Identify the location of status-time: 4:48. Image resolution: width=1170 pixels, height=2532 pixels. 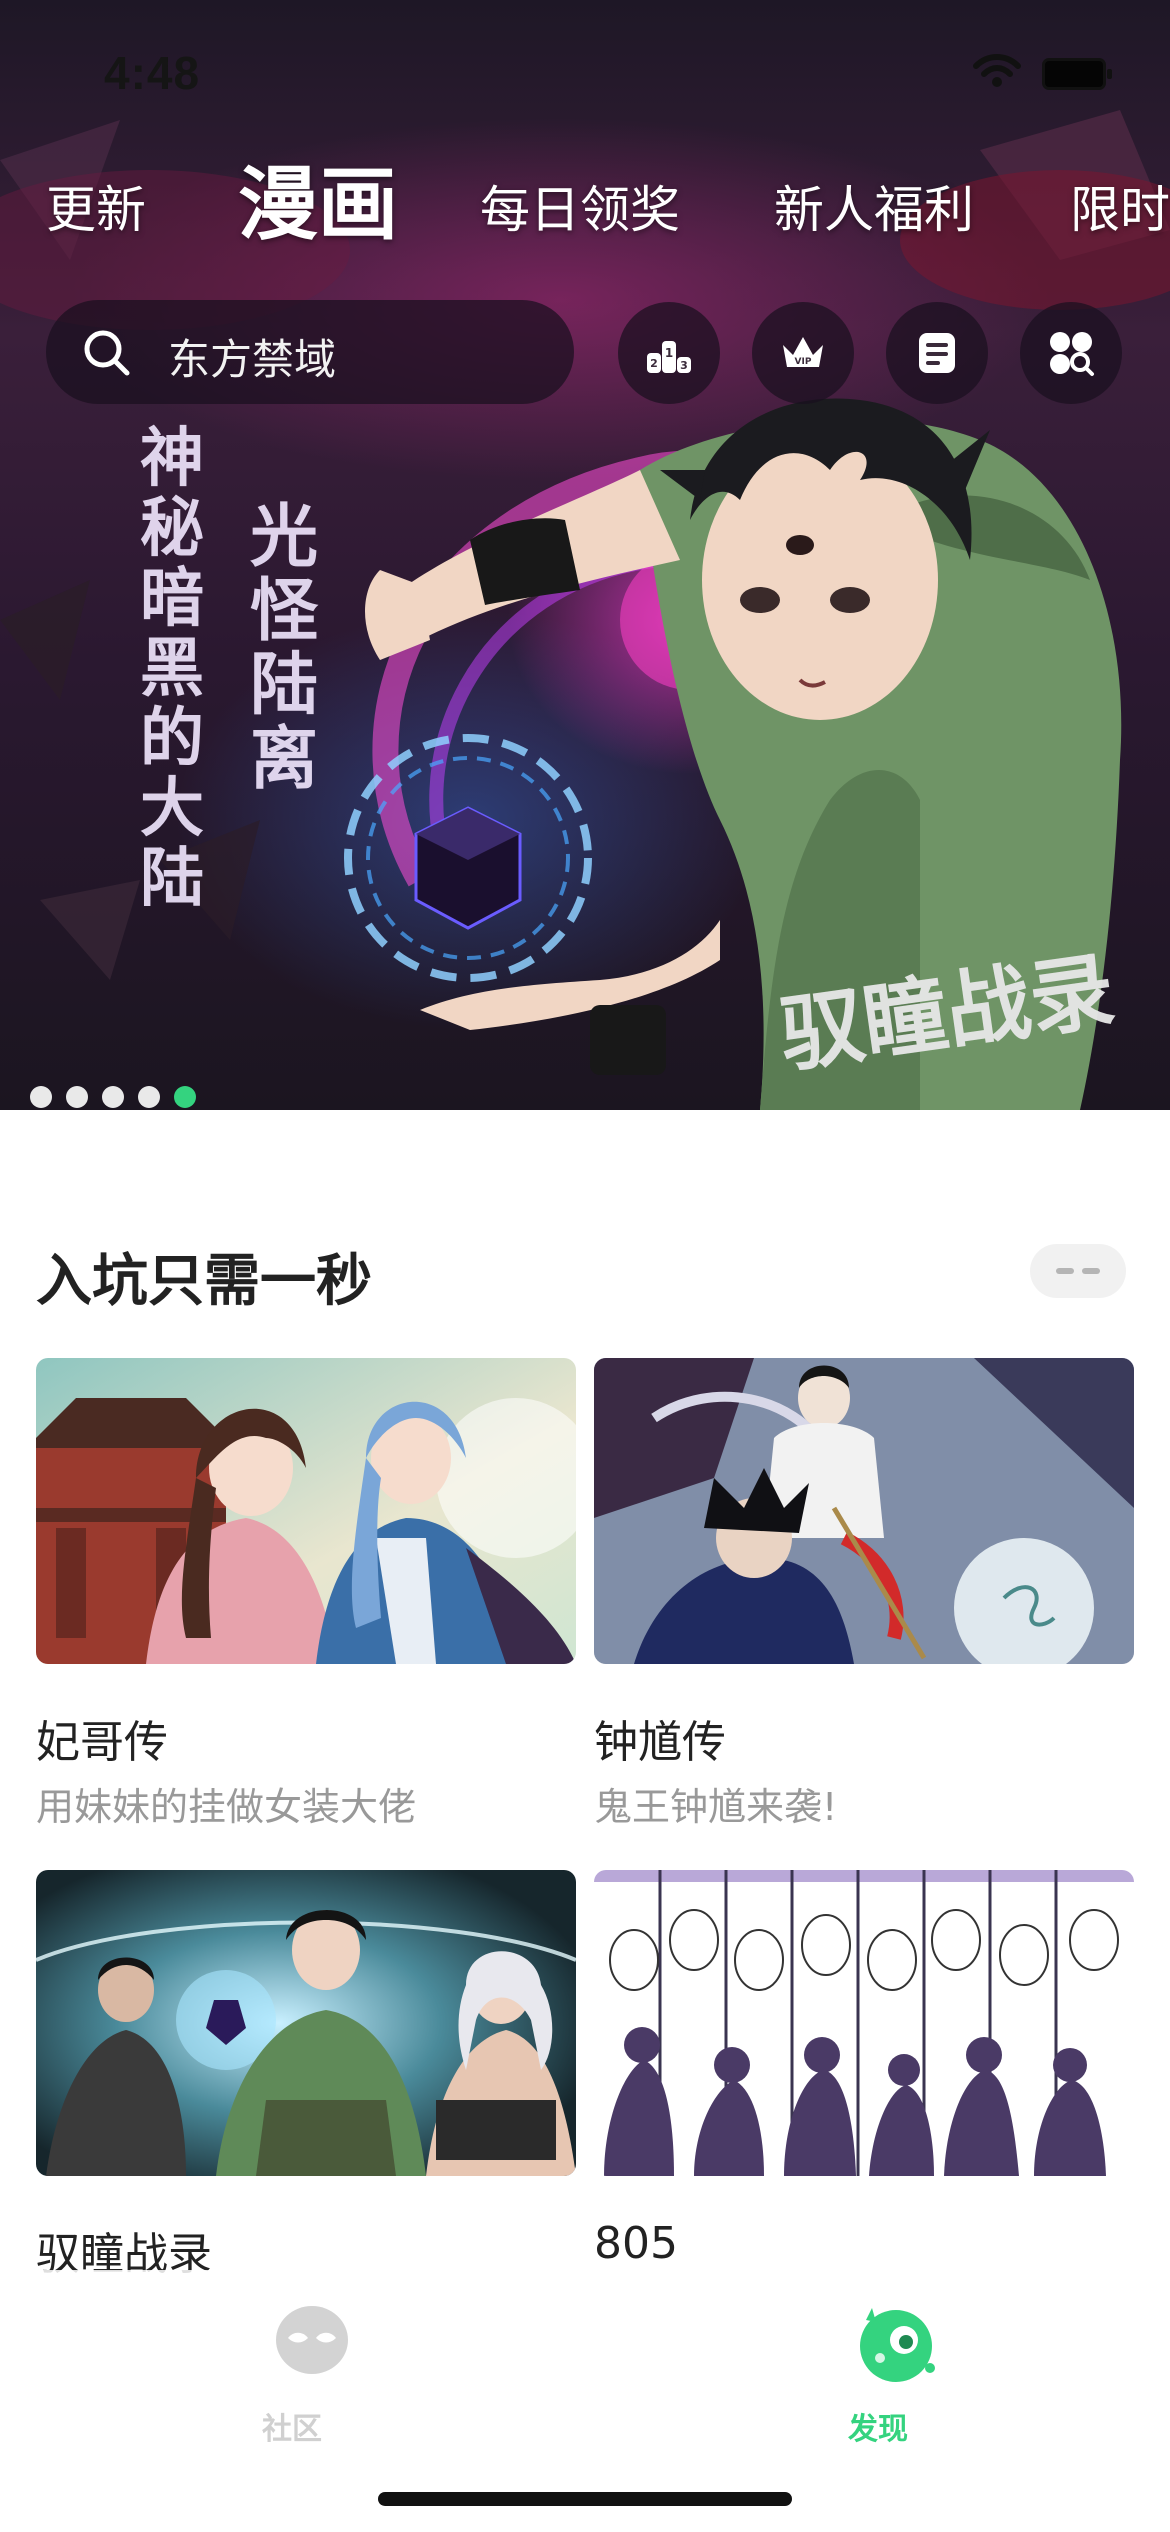
(152, 73).